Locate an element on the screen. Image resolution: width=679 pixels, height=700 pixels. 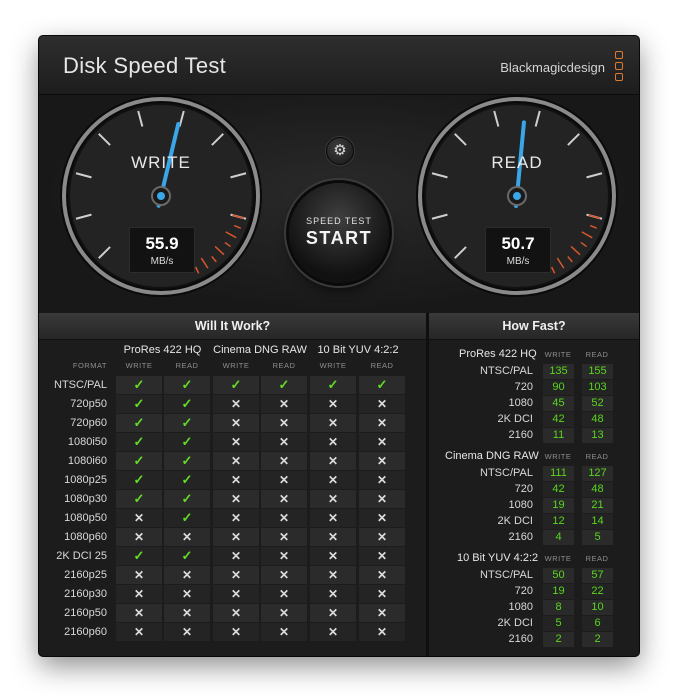
read-speed-value: 103 is located at coordinates (597, 387).